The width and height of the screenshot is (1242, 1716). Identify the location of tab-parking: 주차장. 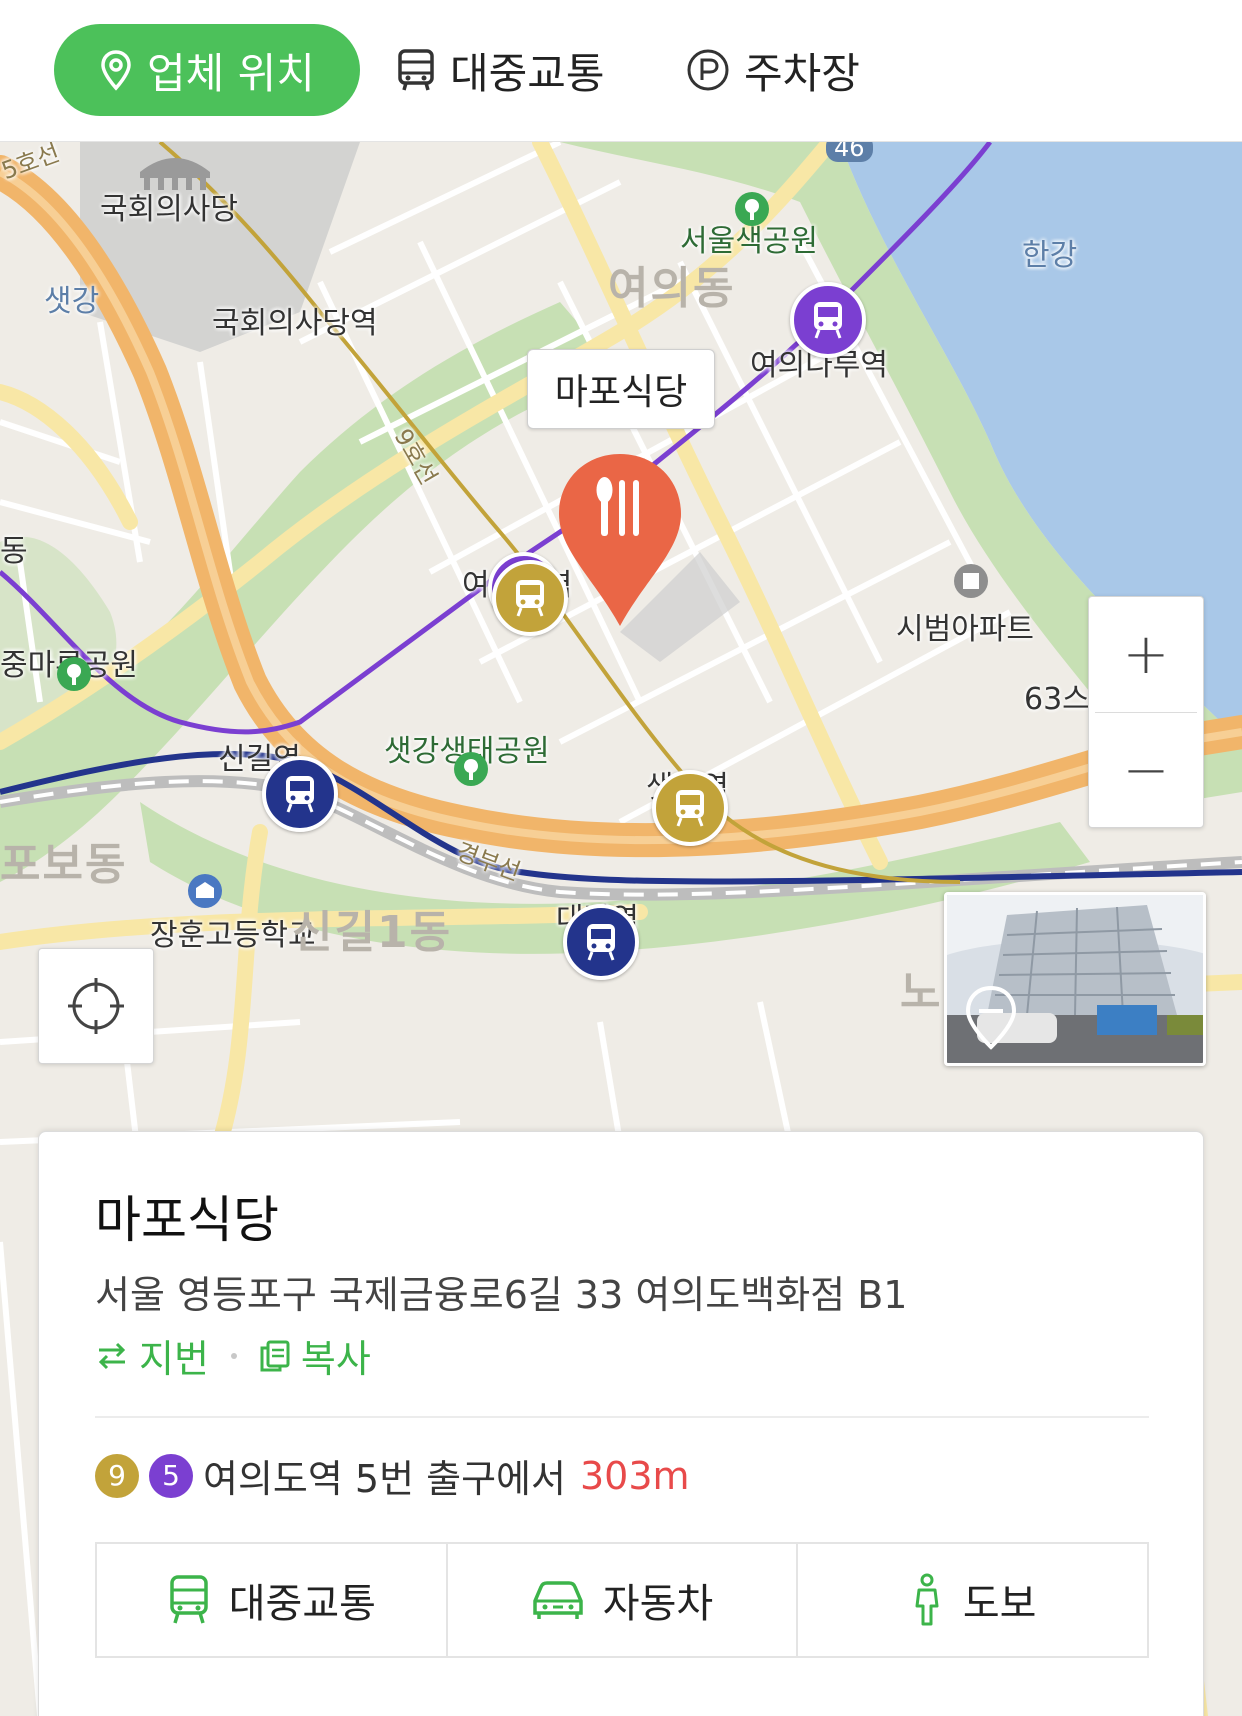
(773, 70).